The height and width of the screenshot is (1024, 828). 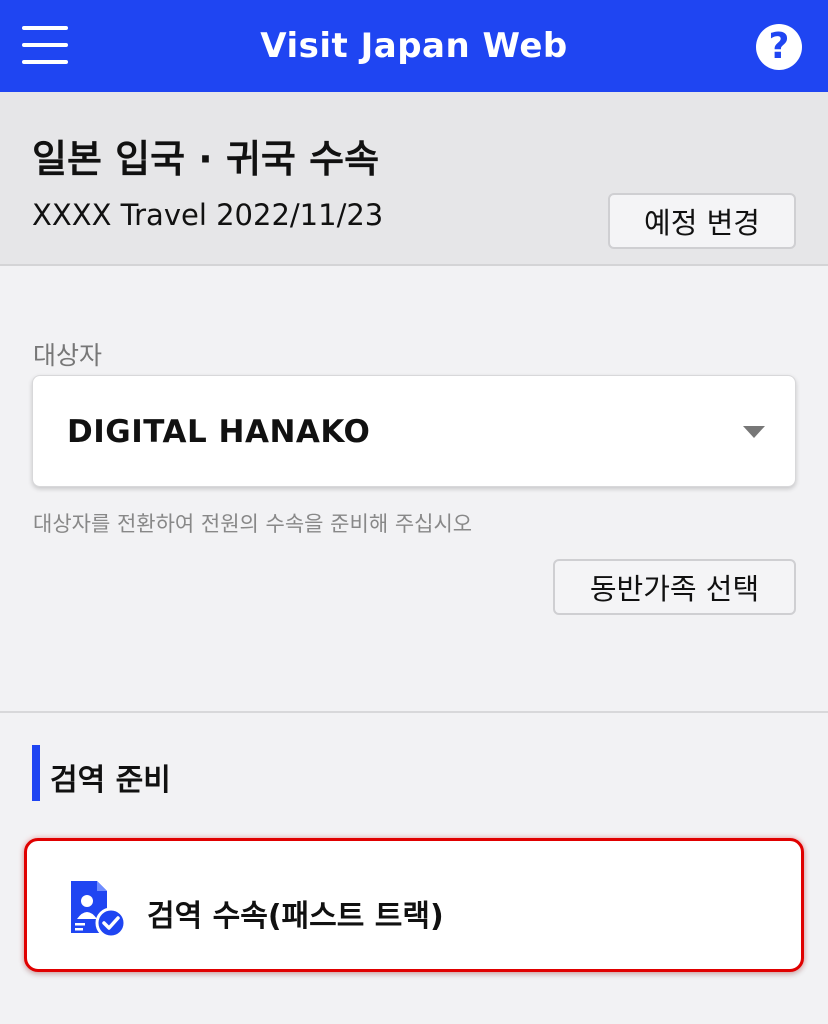 I want to click on trip-info: XXXX Travel 2022/11/23, so click(x=208, y=215).